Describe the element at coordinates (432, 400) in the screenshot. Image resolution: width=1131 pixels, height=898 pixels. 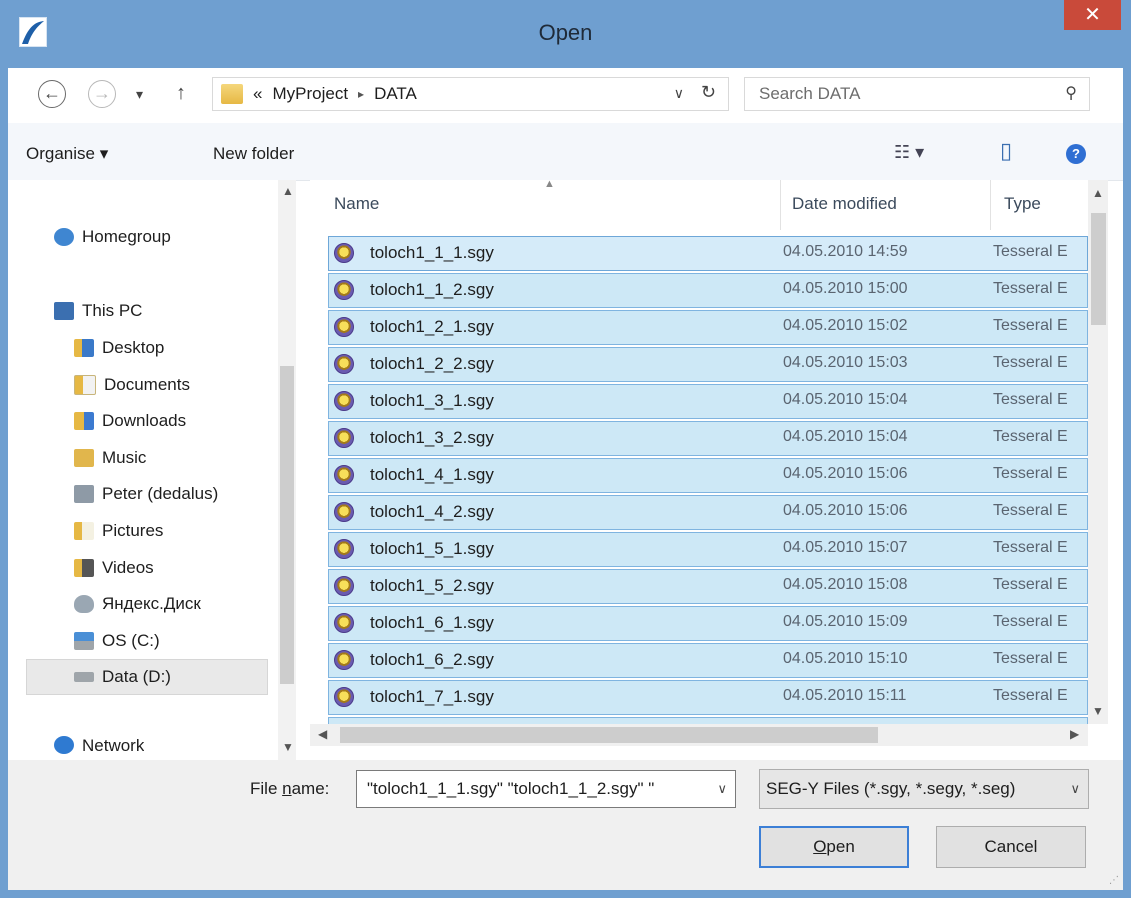
I see `file-name-cell: toloch1_3_1.sgy` at that location.